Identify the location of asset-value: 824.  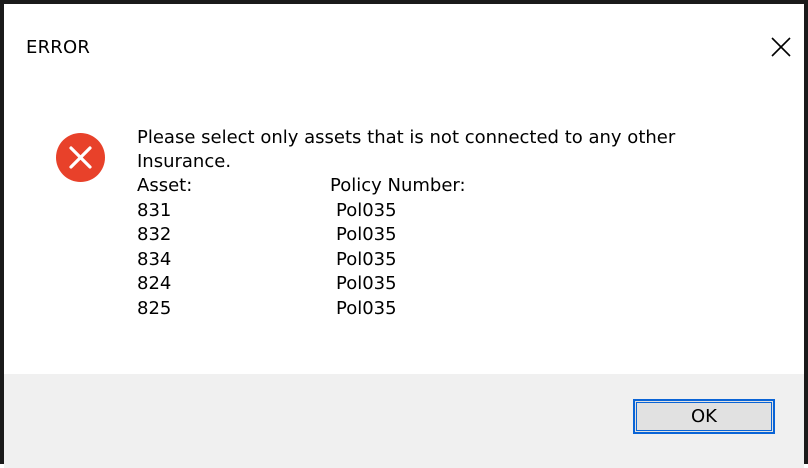
(154, 283).